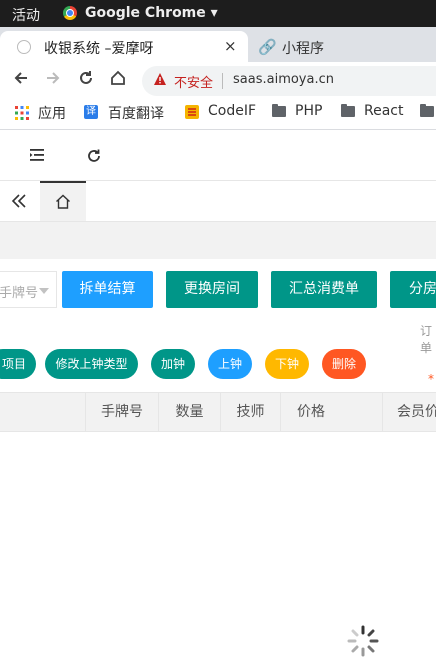 This screenshot has width=436, height=665. What do you see at coordinates (383, 111) in the screenshot?
I see `bookmark-react: React` at bounding box center [383, 111].